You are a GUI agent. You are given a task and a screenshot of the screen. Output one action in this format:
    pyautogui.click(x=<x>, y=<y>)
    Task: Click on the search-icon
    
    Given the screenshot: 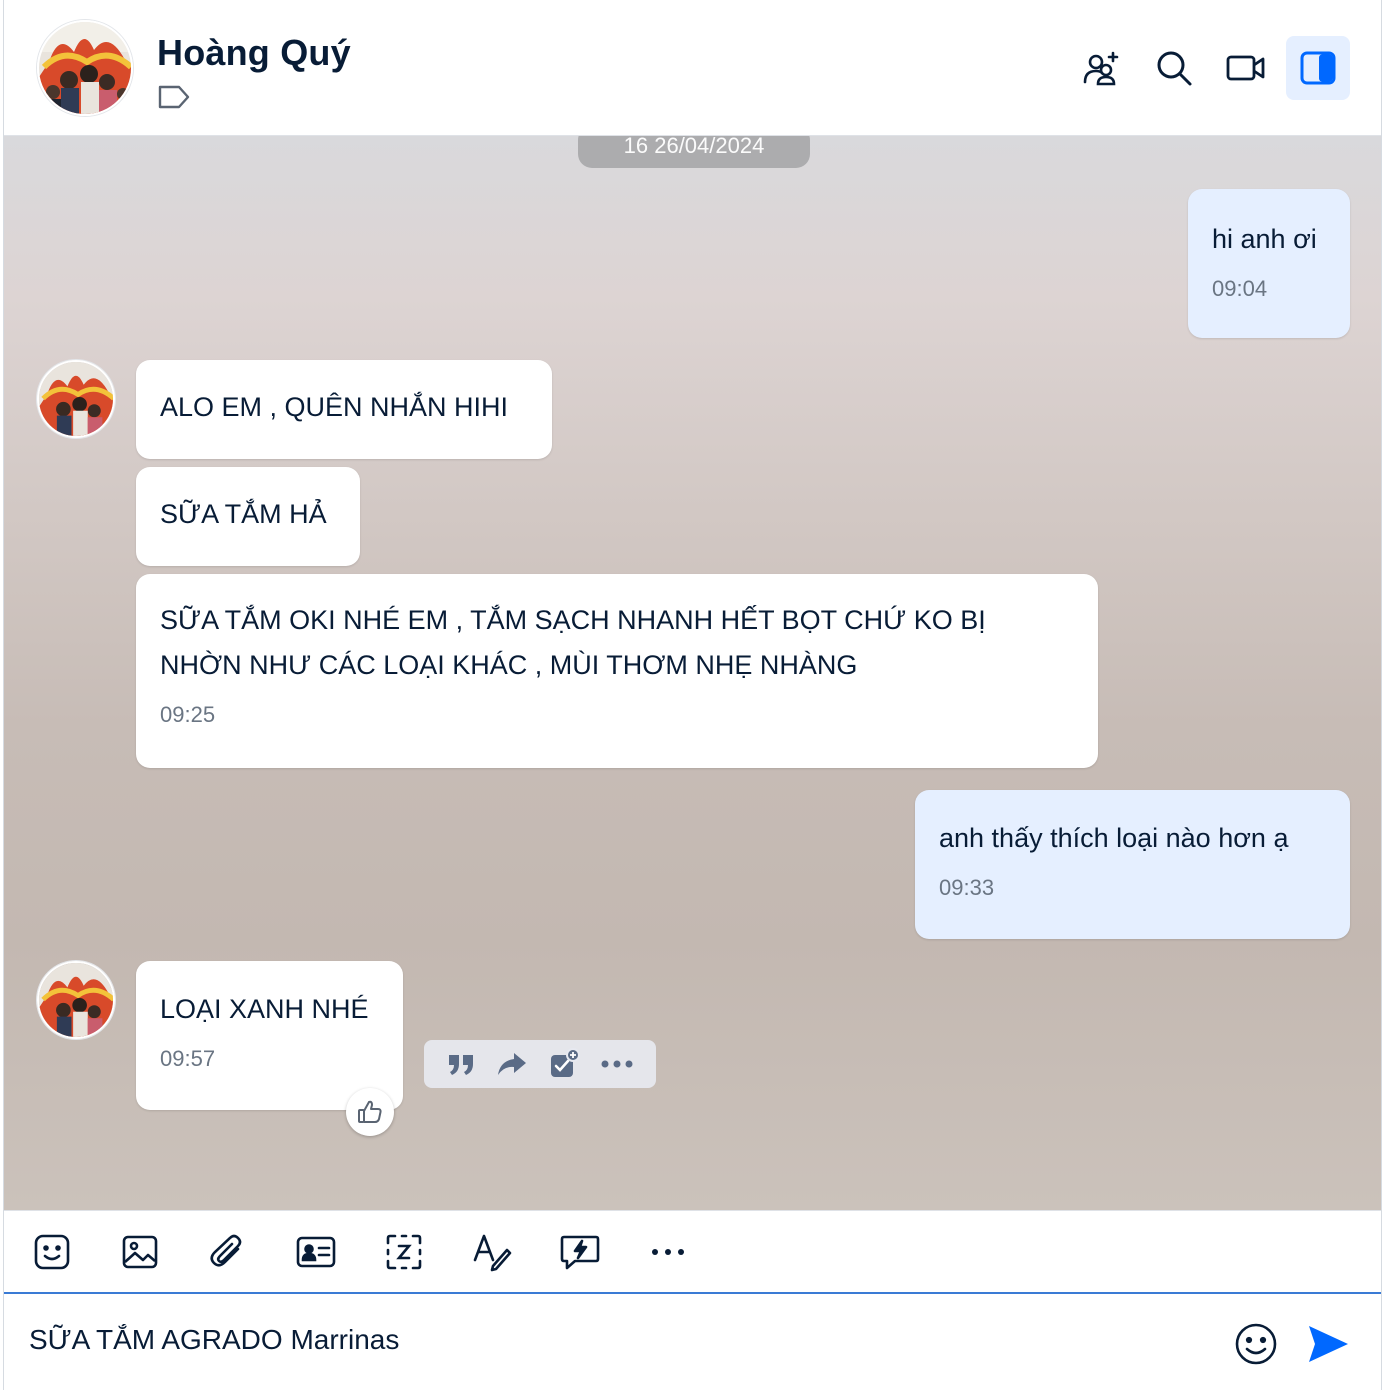 What is the action you would take?
    pyautogui.click(x=1174, y=68)
    